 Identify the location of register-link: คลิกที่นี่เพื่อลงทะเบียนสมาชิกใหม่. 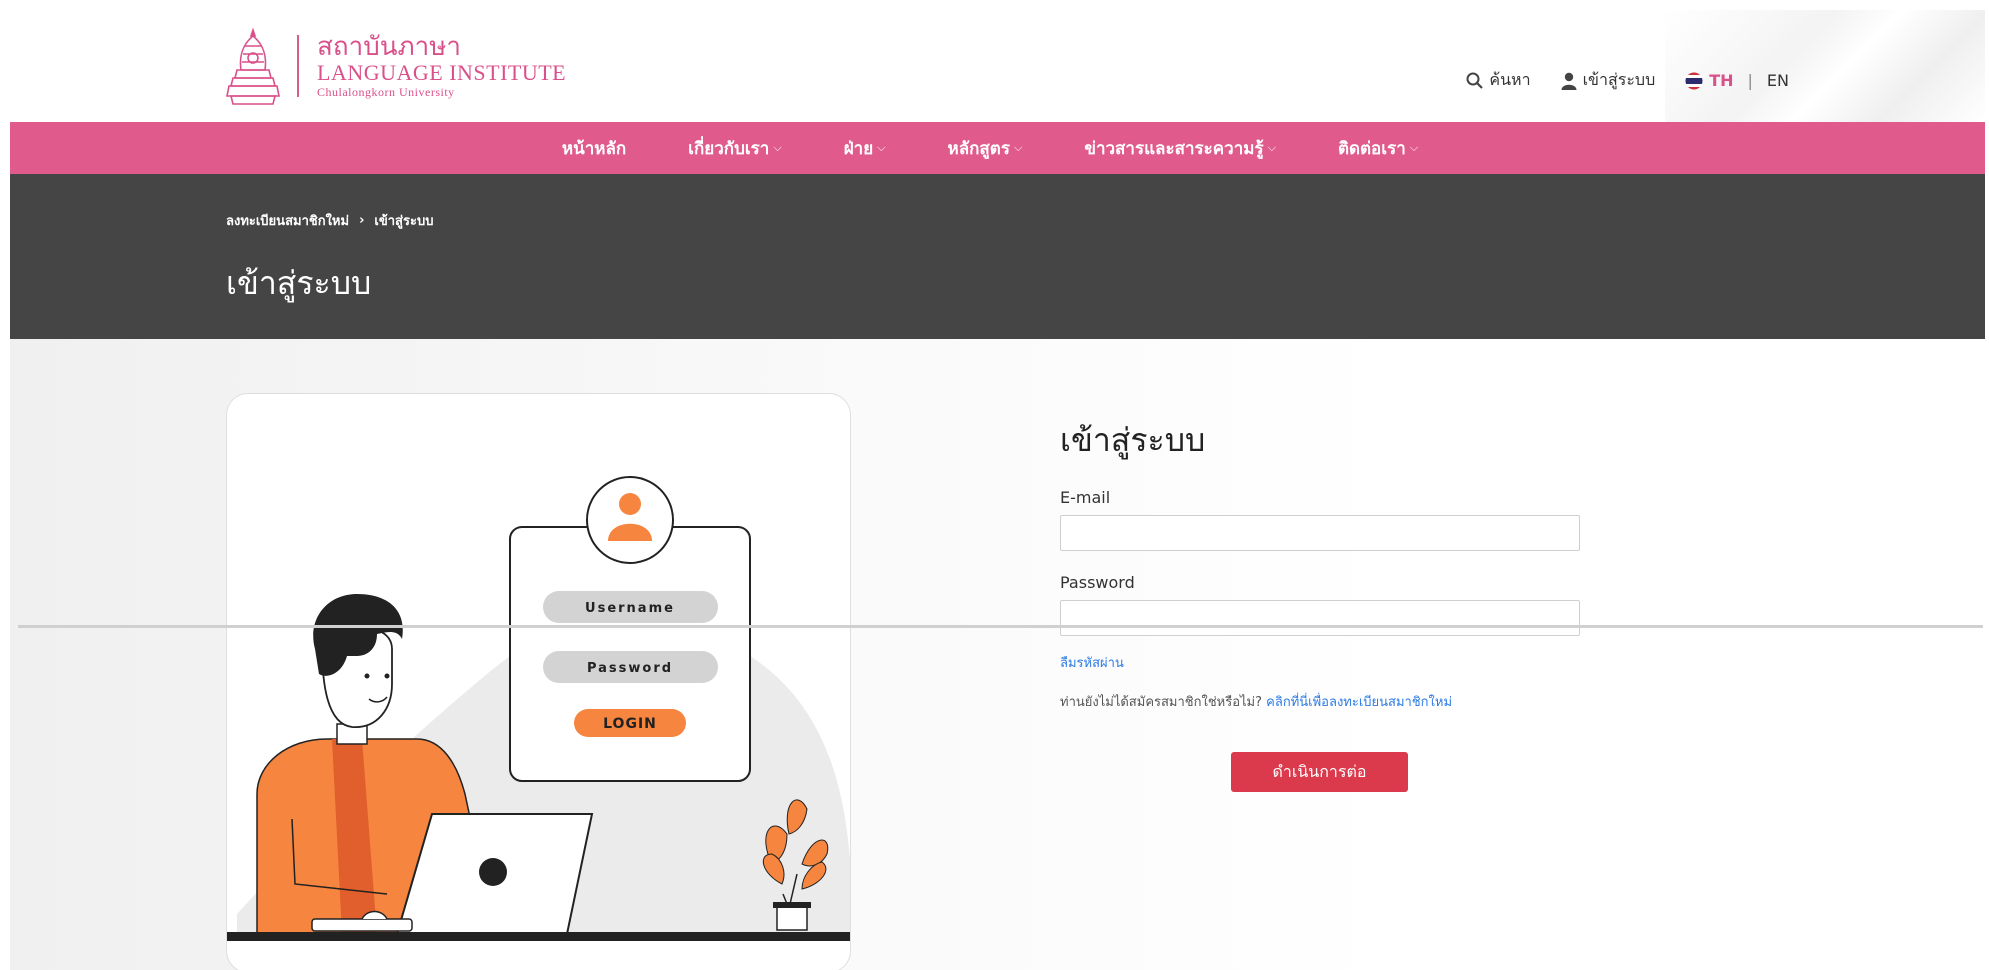
(1359, 702).